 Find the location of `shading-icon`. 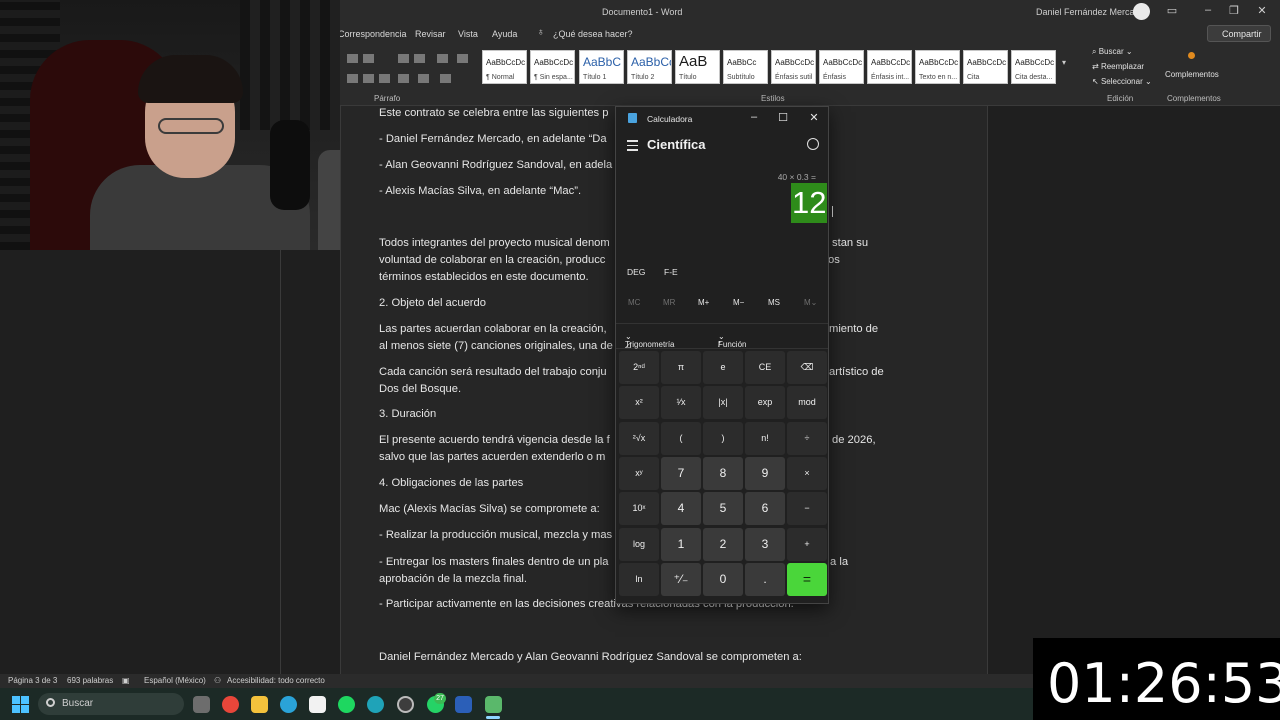

shading-icon is located at coordinates (423, 78).